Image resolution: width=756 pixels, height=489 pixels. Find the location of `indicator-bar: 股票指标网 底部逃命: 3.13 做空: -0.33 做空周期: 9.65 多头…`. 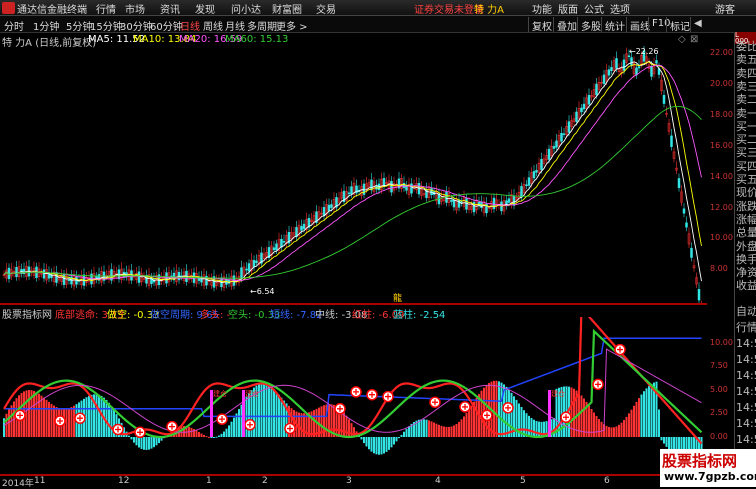

indicator-bar: 股票指标网 底部逃命: 3.13 做空: -0.33 做空周期: 9.65 多头… is located at coordinates (353, 312).